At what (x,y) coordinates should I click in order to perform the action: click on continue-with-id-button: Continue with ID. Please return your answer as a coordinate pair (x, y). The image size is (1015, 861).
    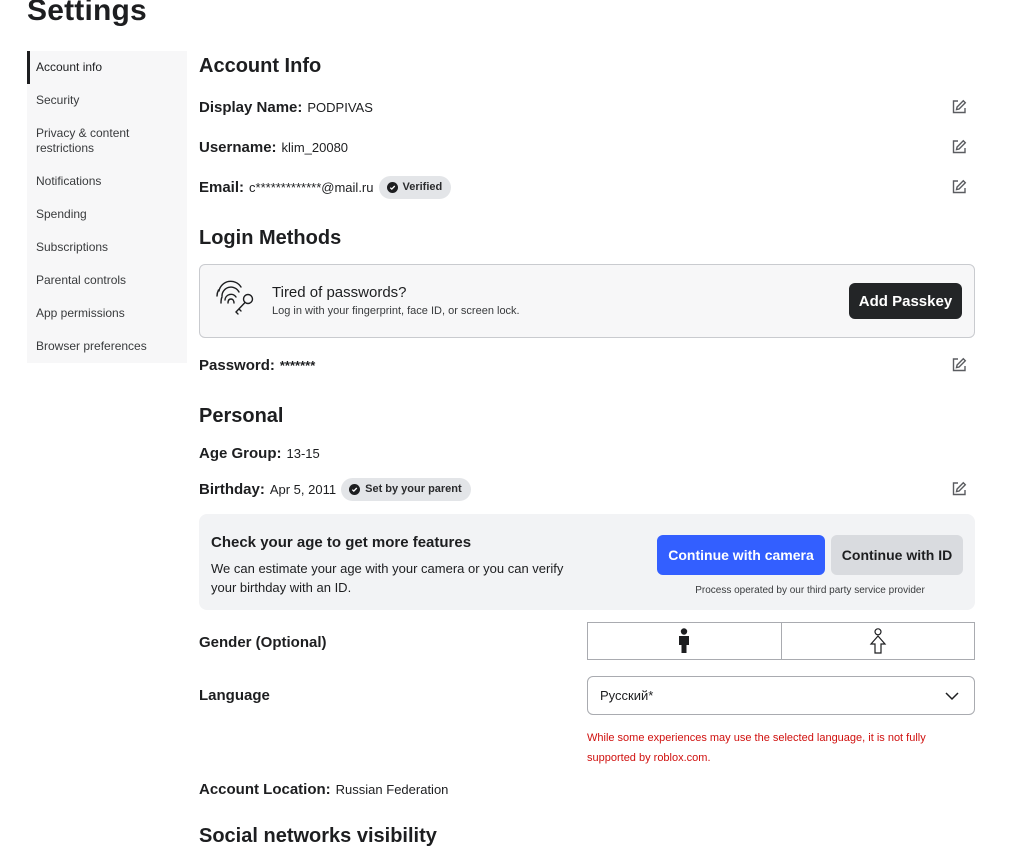
    Looking at the image, I should click on (897, 555).